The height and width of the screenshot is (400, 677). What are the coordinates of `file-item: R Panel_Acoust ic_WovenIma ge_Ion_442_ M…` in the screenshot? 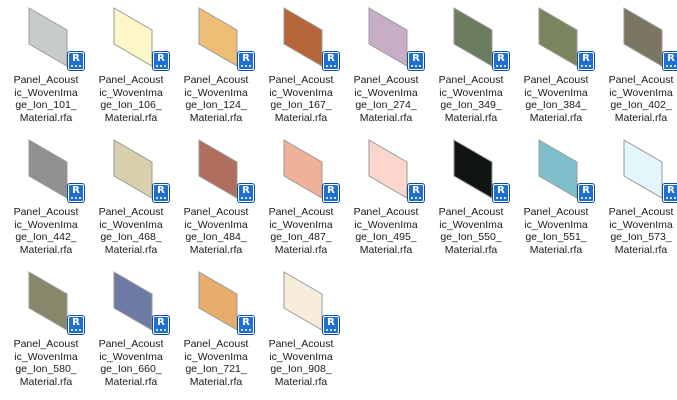 It's located at (46, 202).